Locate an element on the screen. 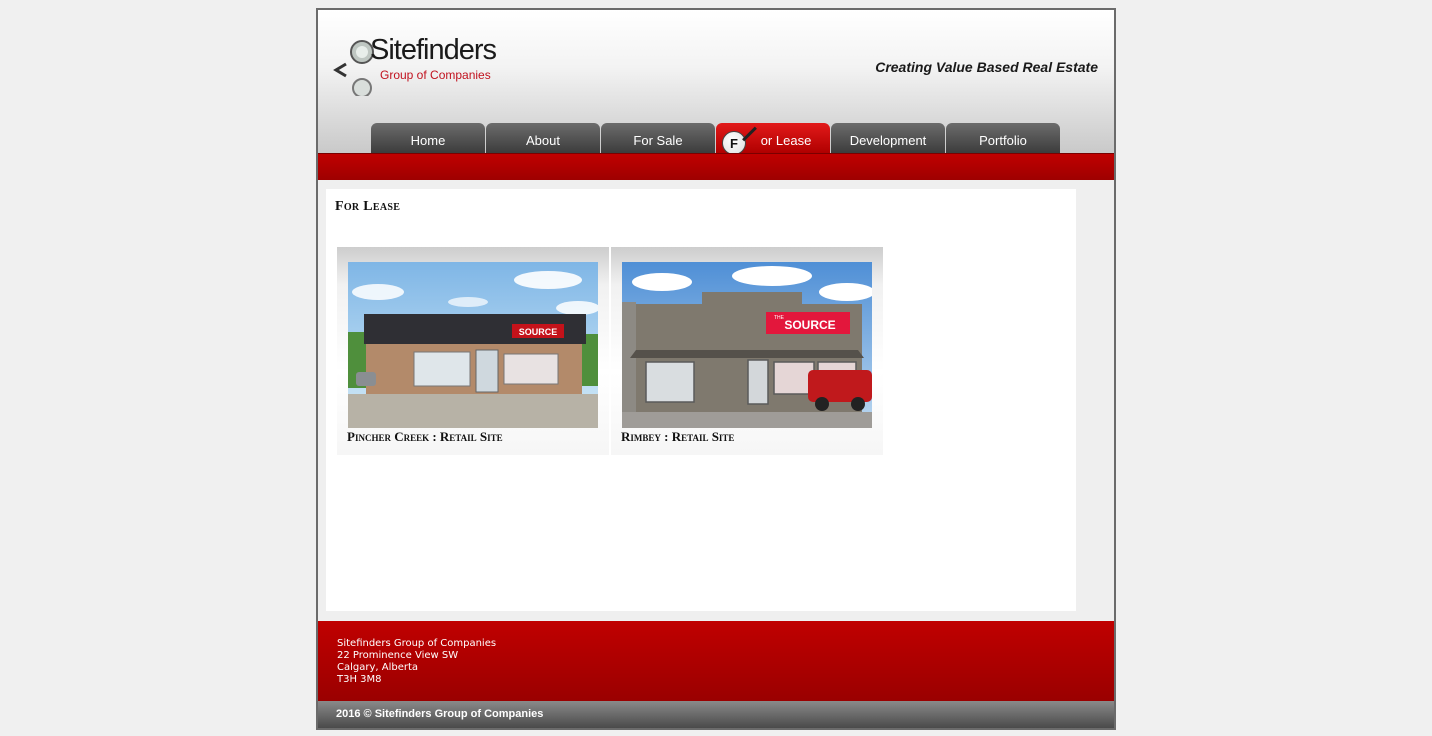  nav-badge-letter: F is located at coordinates (734, 143).